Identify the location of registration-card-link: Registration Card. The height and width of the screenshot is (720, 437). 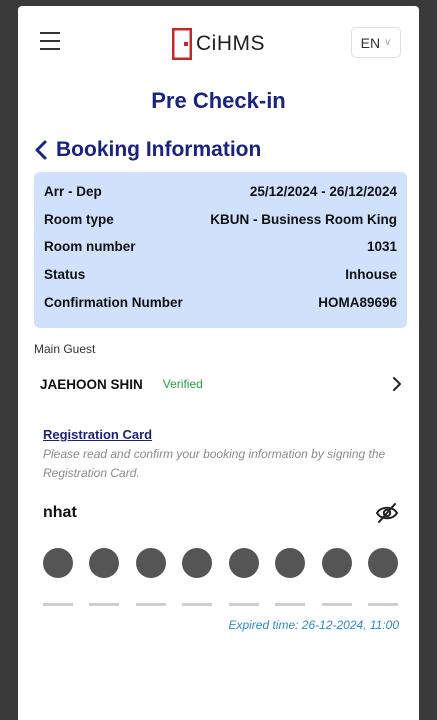
(97, 434).